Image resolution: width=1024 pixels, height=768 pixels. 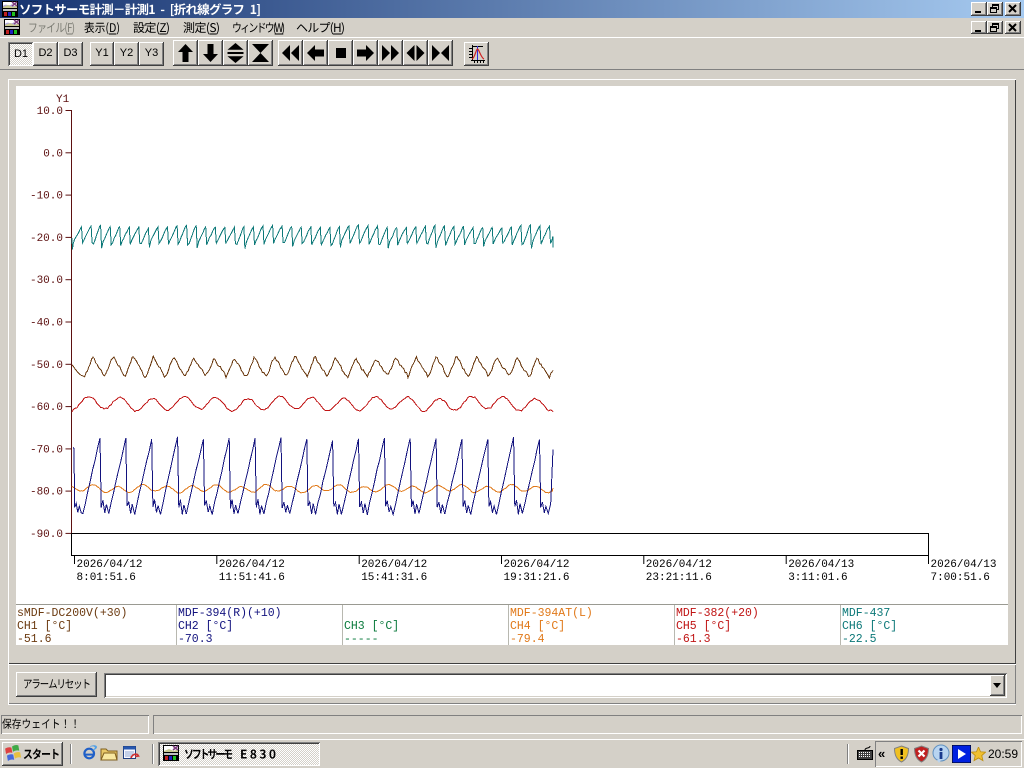 I want to click on svg-text: -30.0, so click(x=46, y=281).